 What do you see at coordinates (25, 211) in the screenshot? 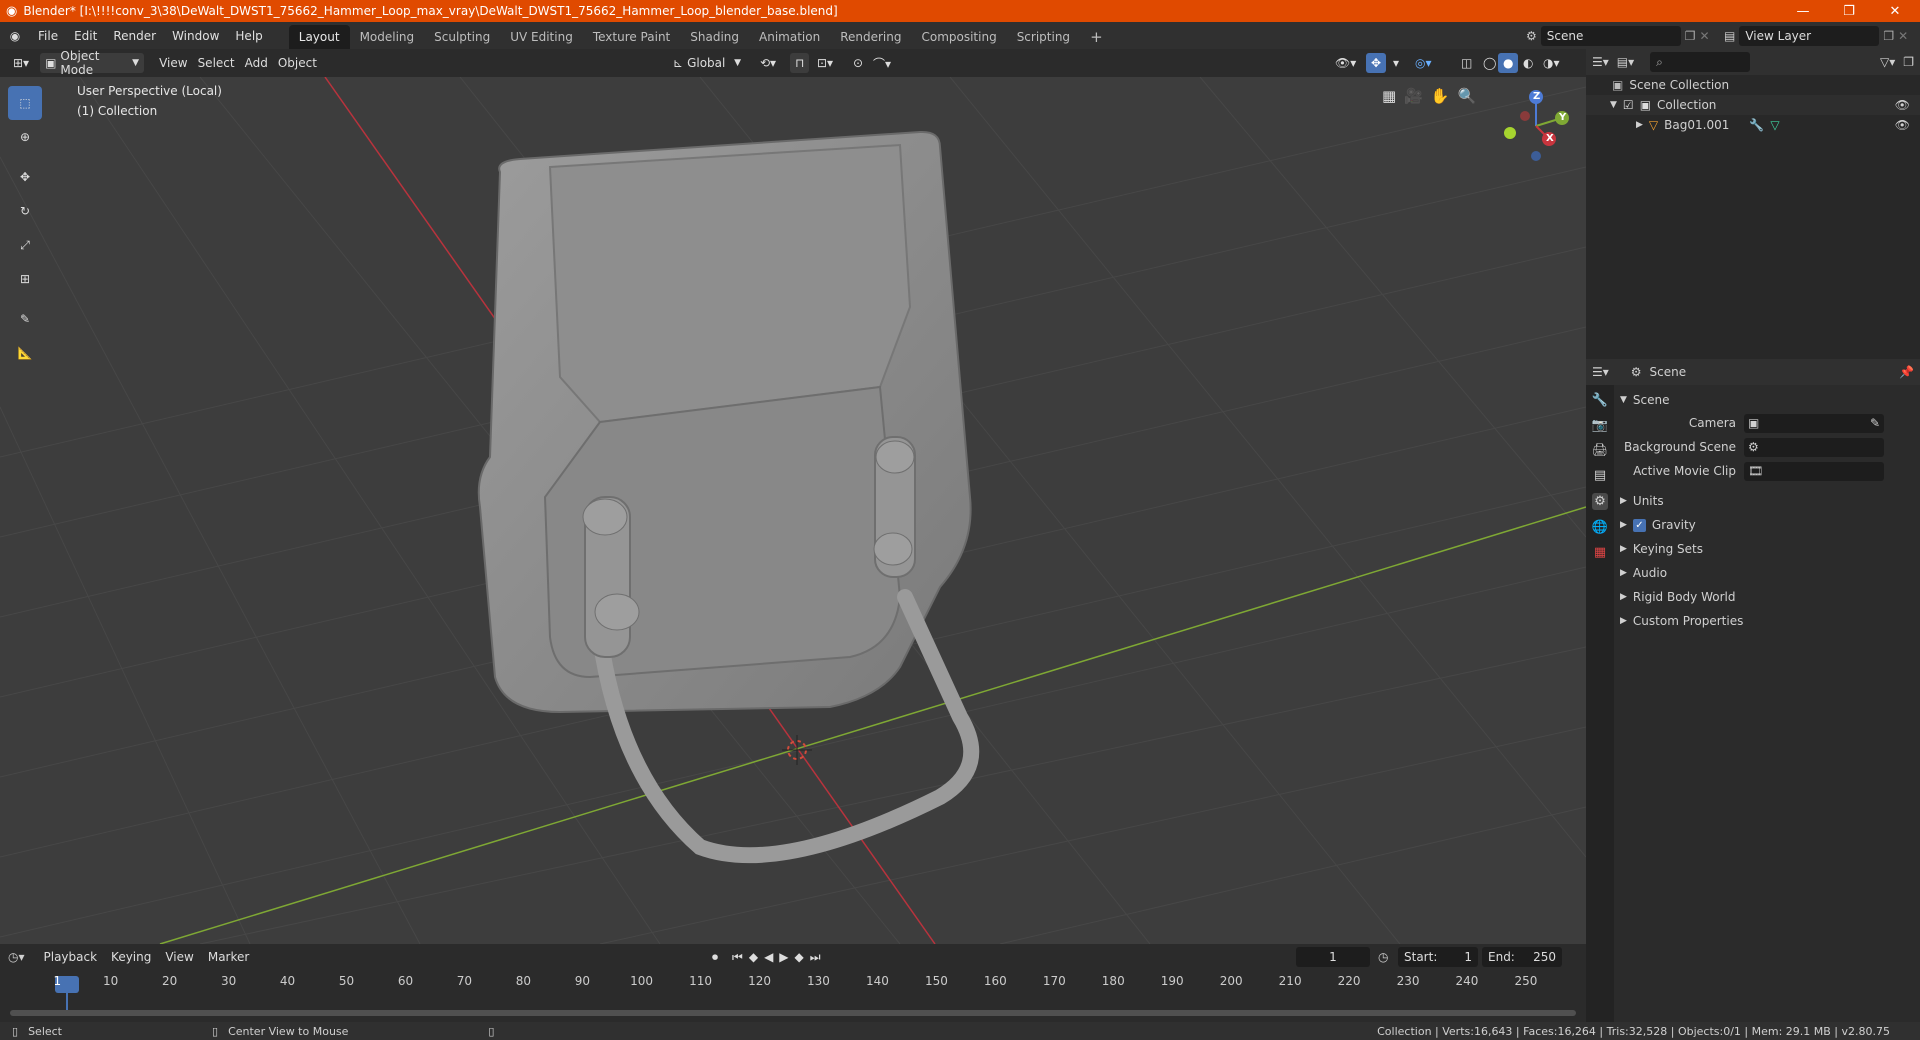
I see `rotate-tool-icon: ↻` at bounding box center [25, 211].